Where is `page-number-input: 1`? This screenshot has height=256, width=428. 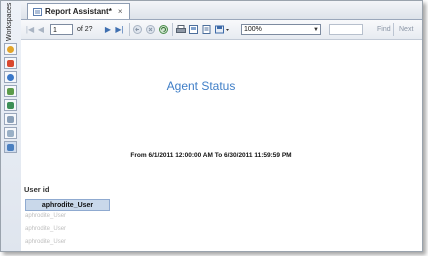
page-number-input: 1 is located at coordinates (61, 29).